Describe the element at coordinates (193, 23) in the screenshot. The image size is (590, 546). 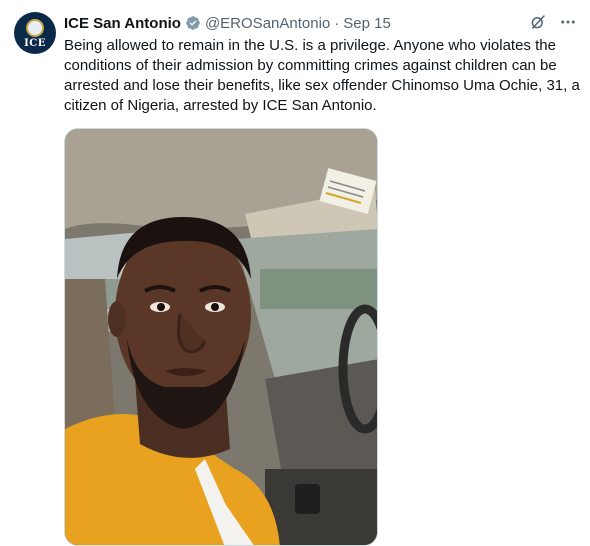
I see `verified-badge-icon` at that location.